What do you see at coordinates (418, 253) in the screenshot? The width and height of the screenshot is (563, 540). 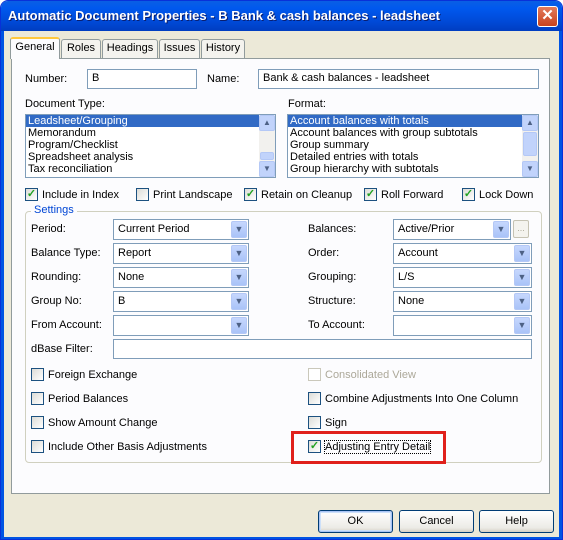 I see `order-value: Account` at bounding box center [418, 253].